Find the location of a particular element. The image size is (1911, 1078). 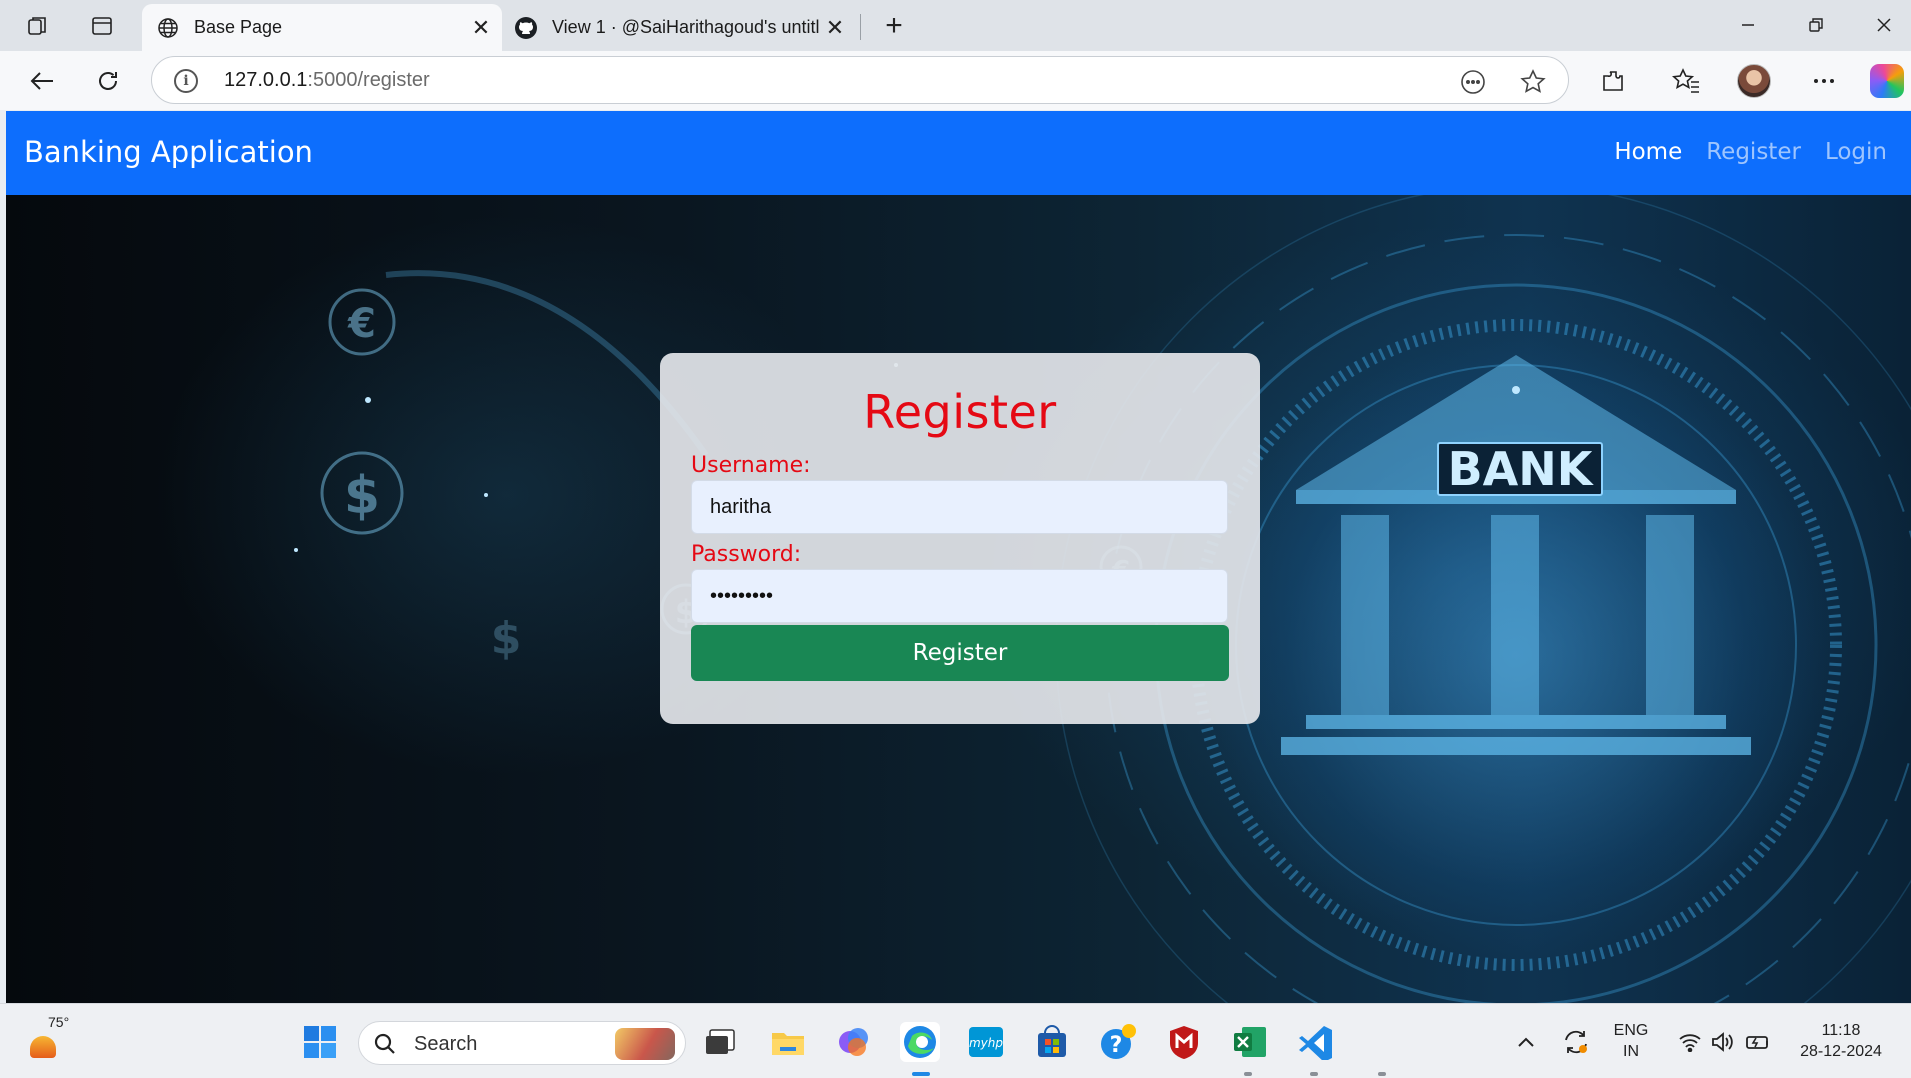

search-placeholder: Search is located at coordinates (446, 1044).